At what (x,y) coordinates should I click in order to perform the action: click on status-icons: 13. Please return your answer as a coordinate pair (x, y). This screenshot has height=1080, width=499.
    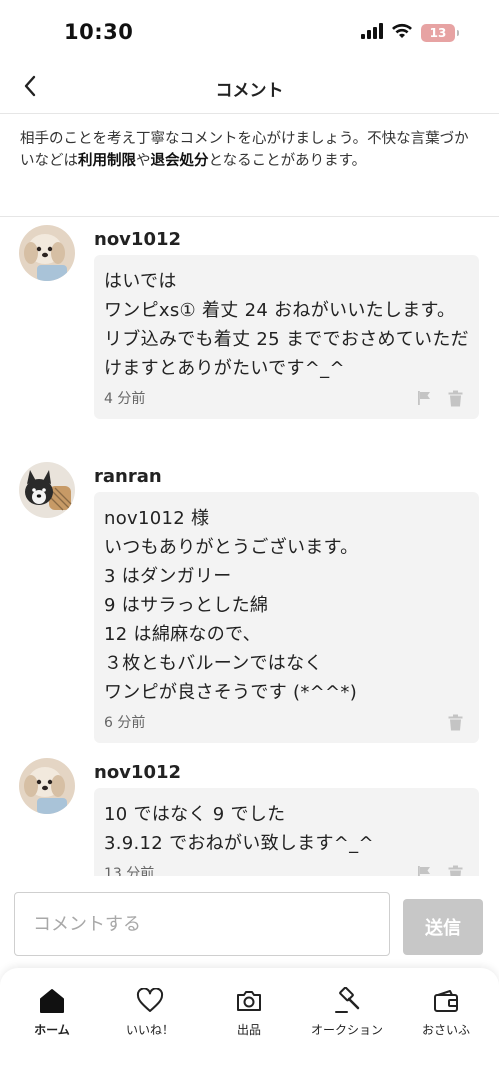
    Looking at the image, I should click on (410, 33).